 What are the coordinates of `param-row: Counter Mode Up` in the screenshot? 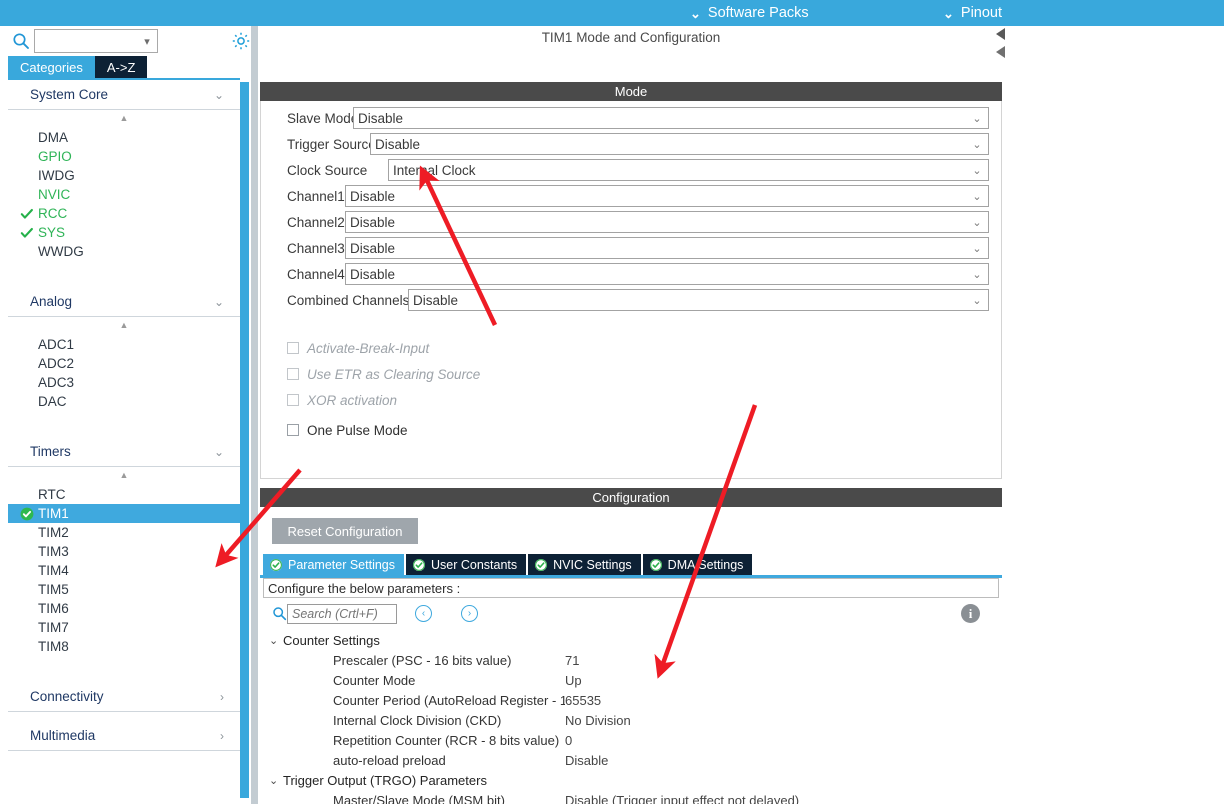 It's located at (631, 680).